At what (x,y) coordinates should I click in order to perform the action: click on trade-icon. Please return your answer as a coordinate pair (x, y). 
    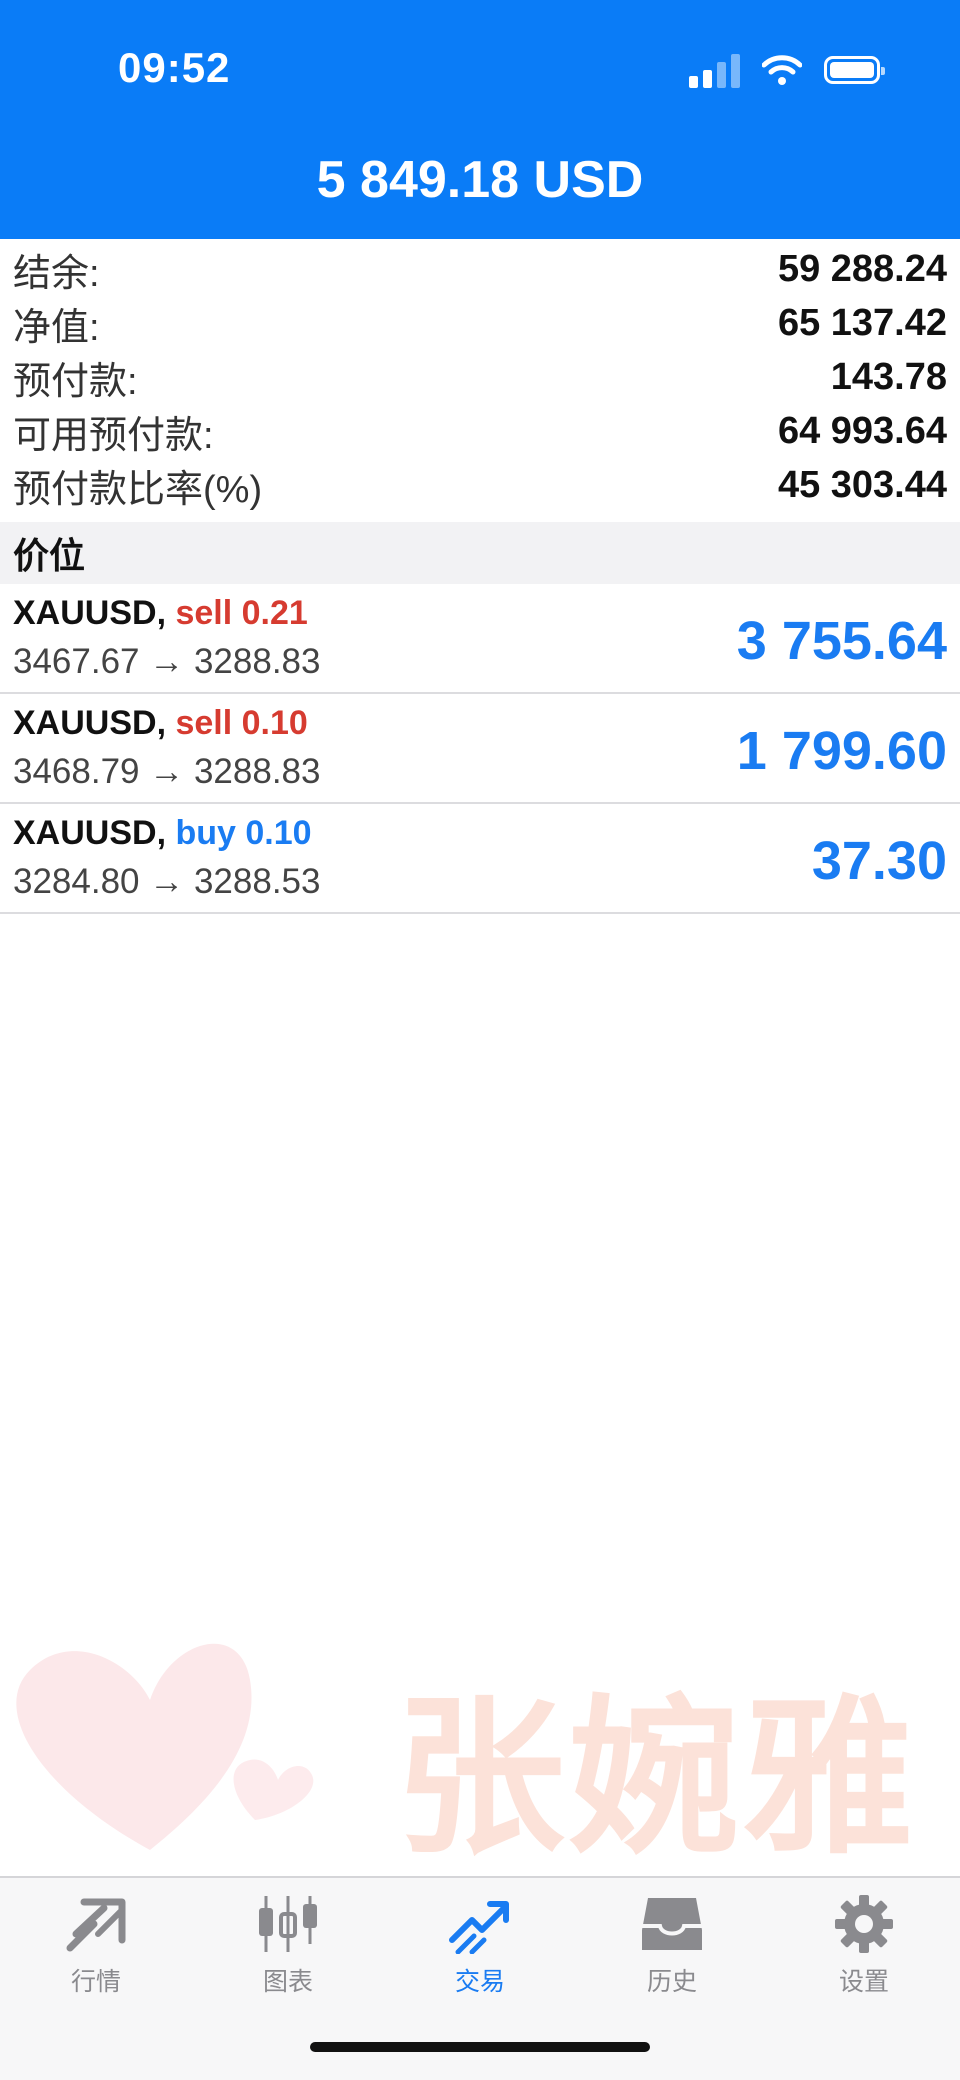
    Looking at the image, I should click on (479, 1927).